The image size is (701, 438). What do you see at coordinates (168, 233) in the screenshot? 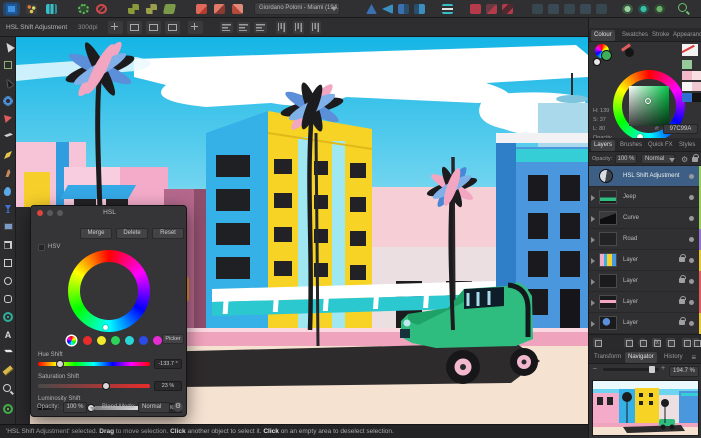
I see `reset-button: Reset` at bounding box center [168, 233].